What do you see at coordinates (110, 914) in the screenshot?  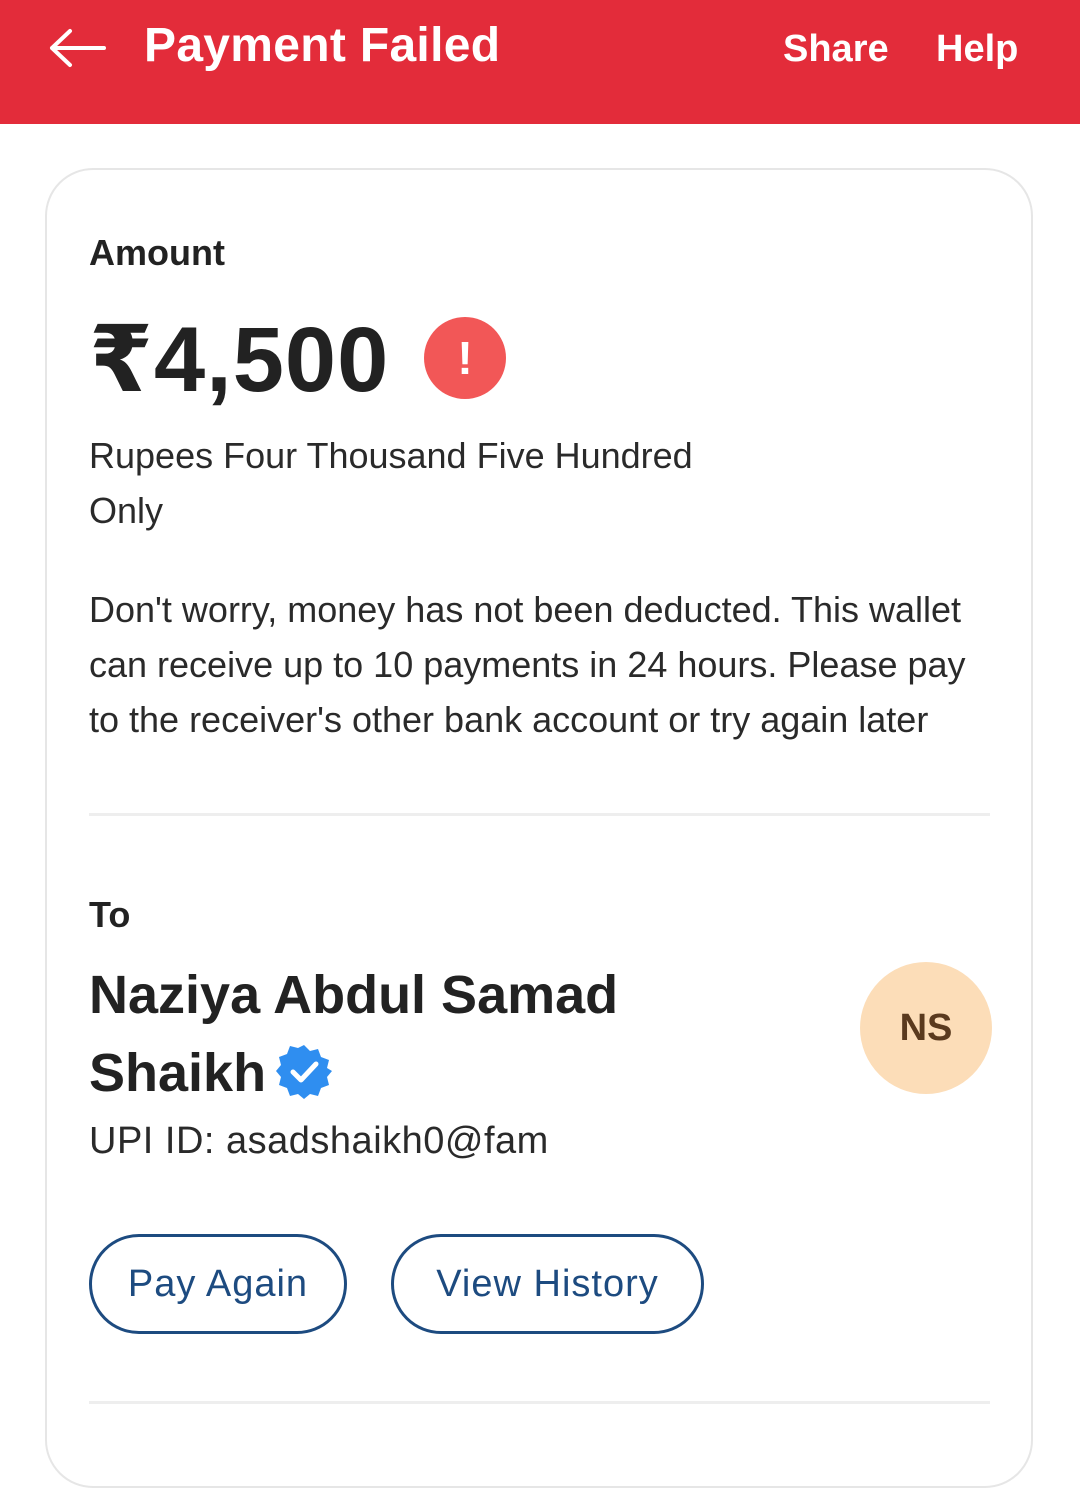 I see `to-label: To` at bounding box center [110, 914].